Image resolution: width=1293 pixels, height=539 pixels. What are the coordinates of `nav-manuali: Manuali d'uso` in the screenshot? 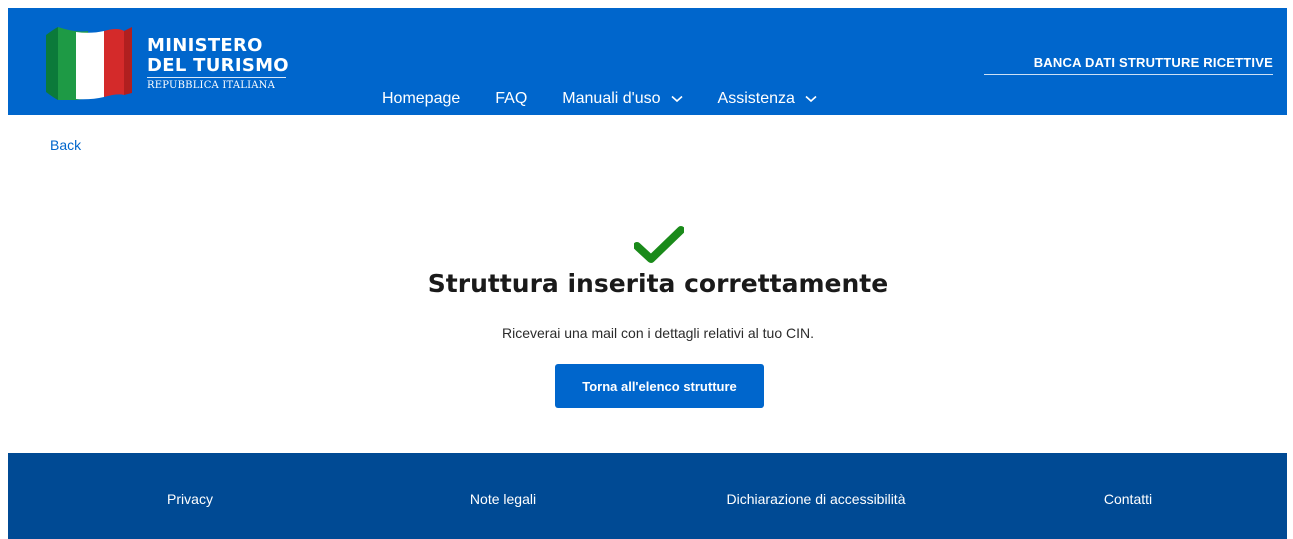 It's located at (622, 99).